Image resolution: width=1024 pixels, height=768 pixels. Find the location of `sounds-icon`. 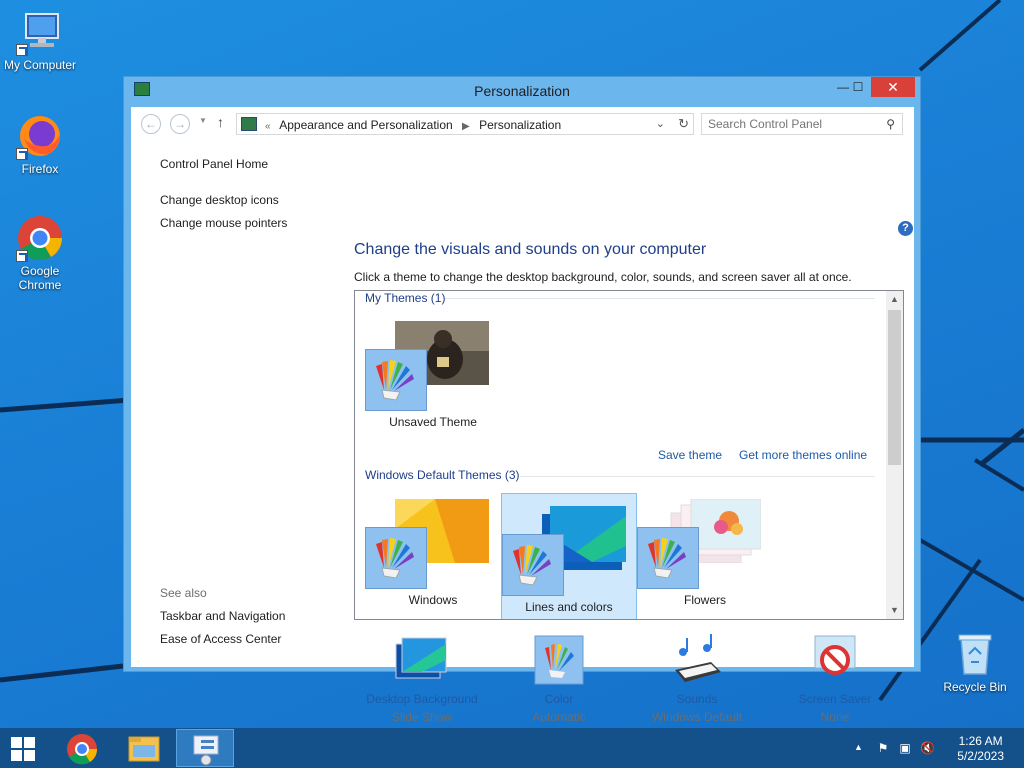

sounds-icon is located at coordinates (697, 660).